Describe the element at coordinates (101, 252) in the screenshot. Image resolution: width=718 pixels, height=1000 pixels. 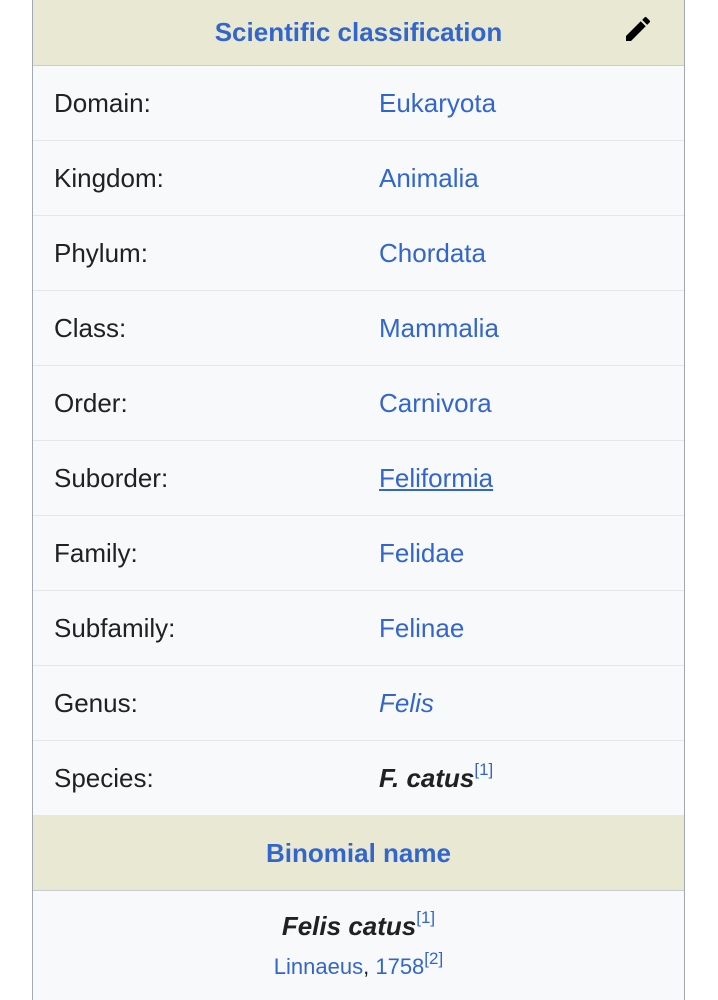
I see `rank-label: Phylum:` at that location.